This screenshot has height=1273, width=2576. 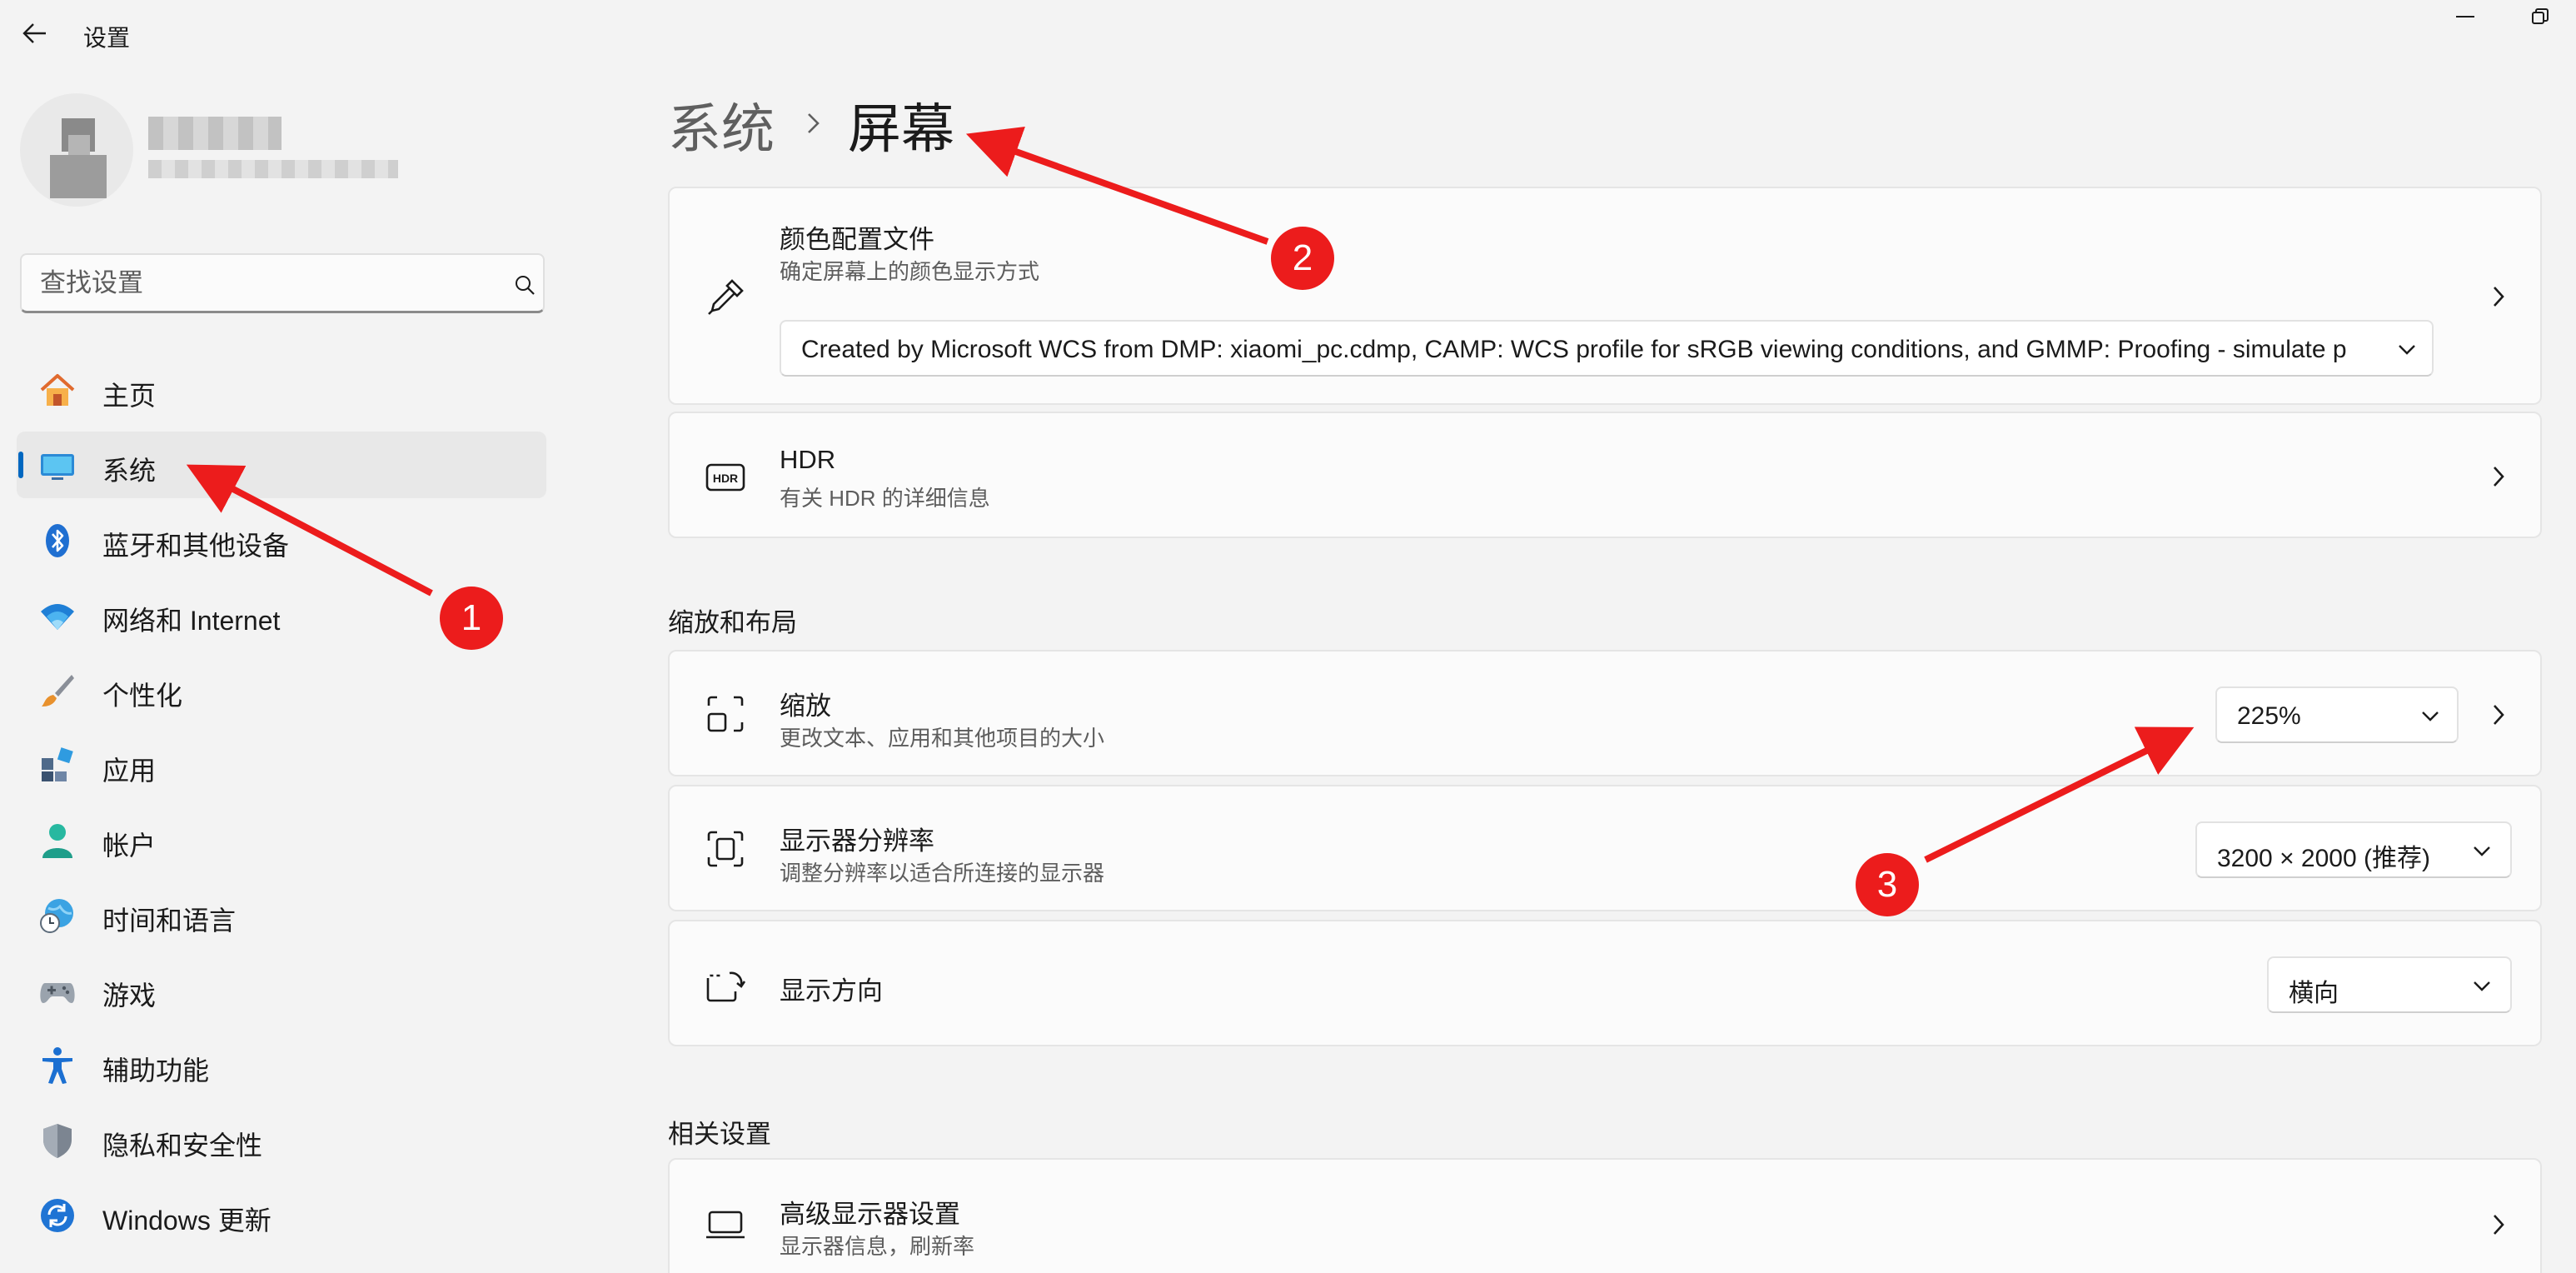 I want to click on advanced-display-title: 高级显示器设置, so click(x=870, y=1214).